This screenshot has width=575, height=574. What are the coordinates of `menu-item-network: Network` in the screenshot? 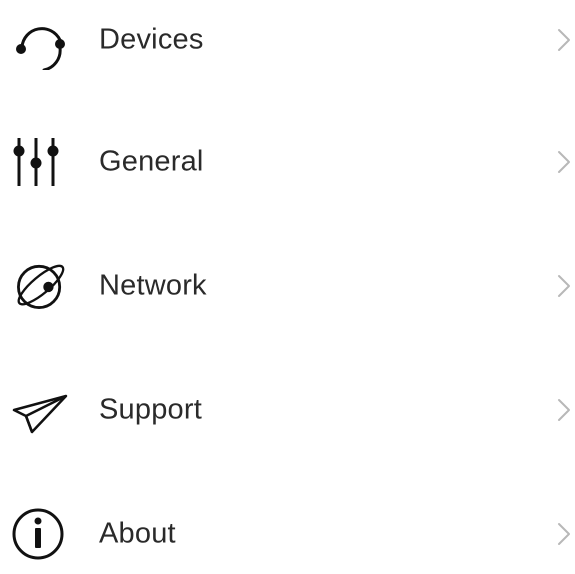 It's located at (287, 286).